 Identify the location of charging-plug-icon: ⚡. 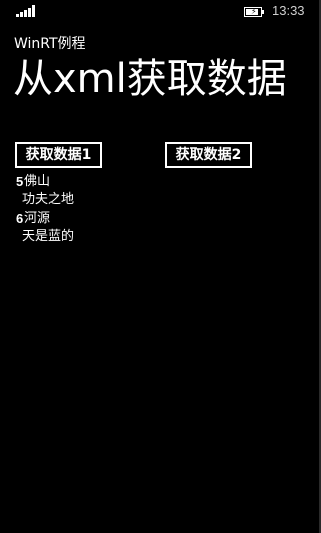
(254, 11).